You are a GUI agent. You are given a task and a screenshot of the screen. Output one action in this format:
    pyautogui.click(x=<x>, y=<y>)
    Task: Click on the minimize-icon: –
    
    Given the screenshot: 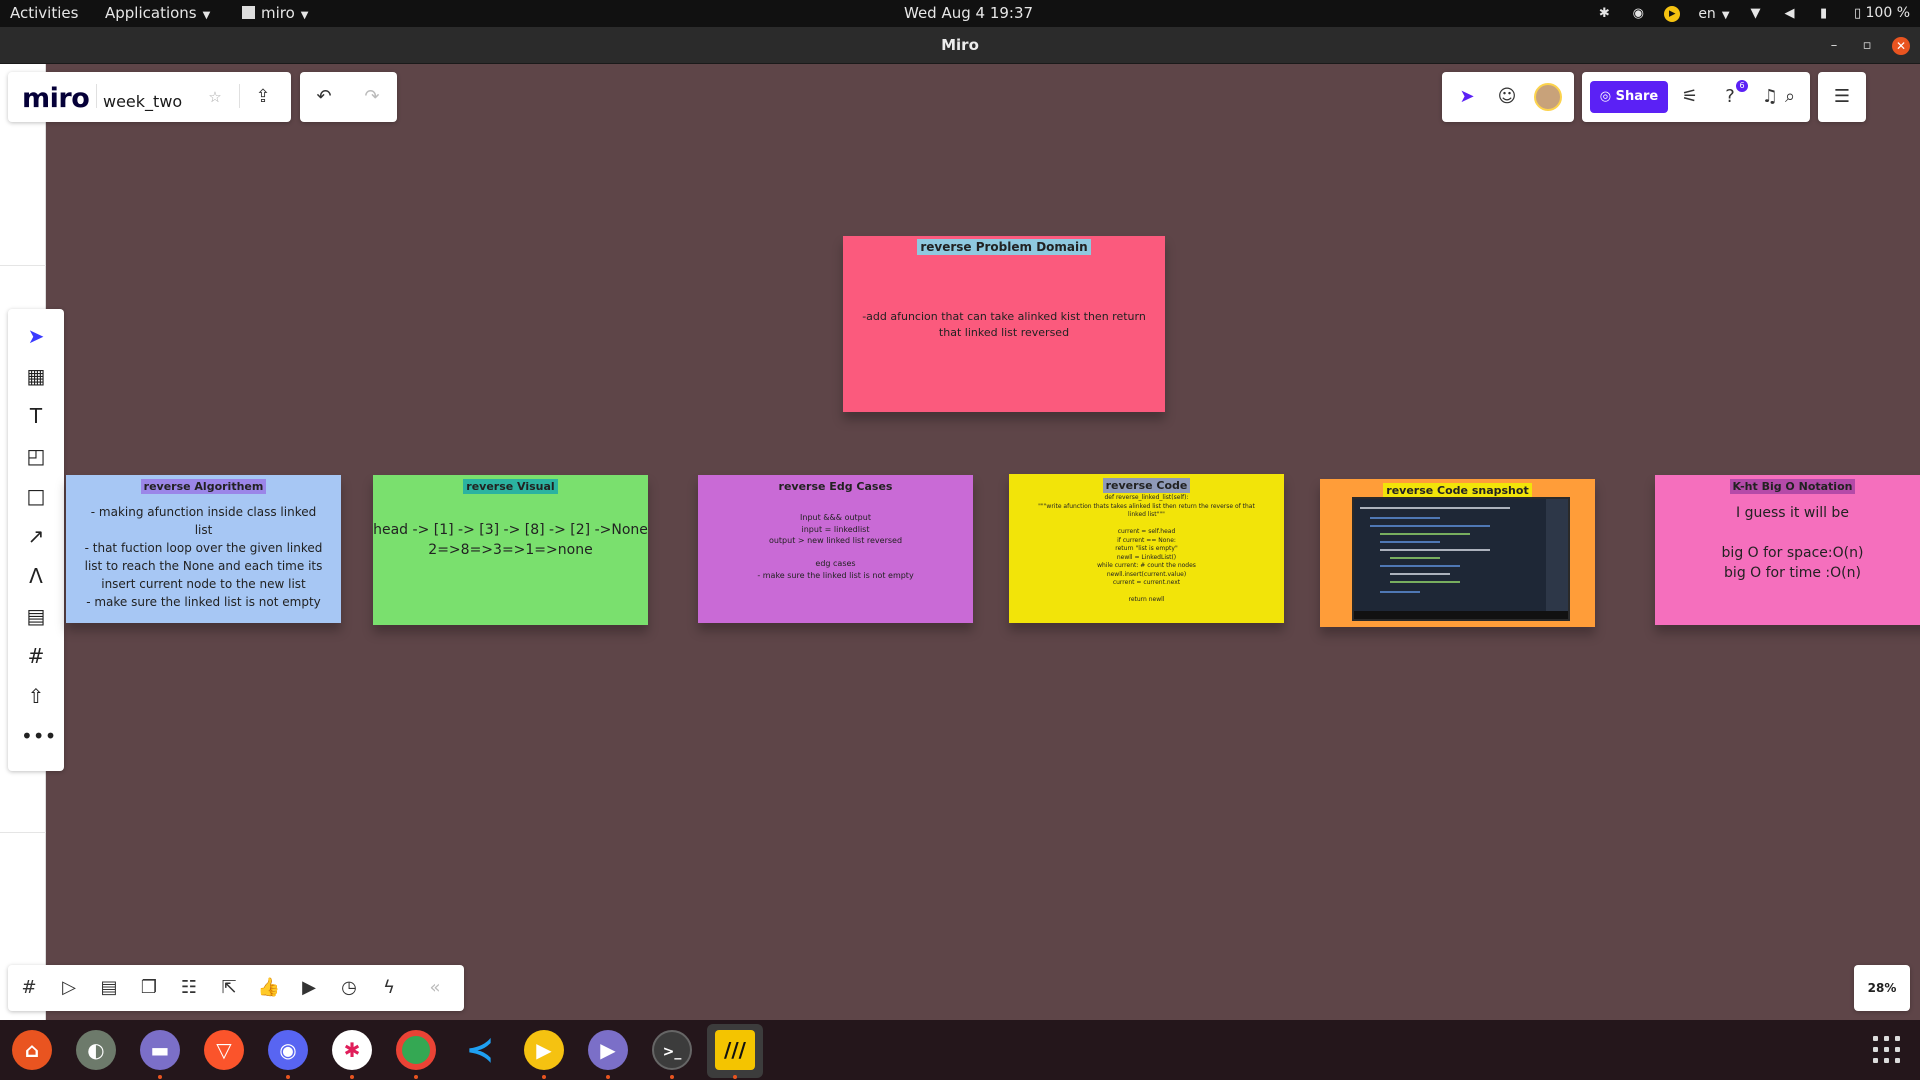 What is the action you would take?
    pyautogui.click(x=1834, y=46)
    